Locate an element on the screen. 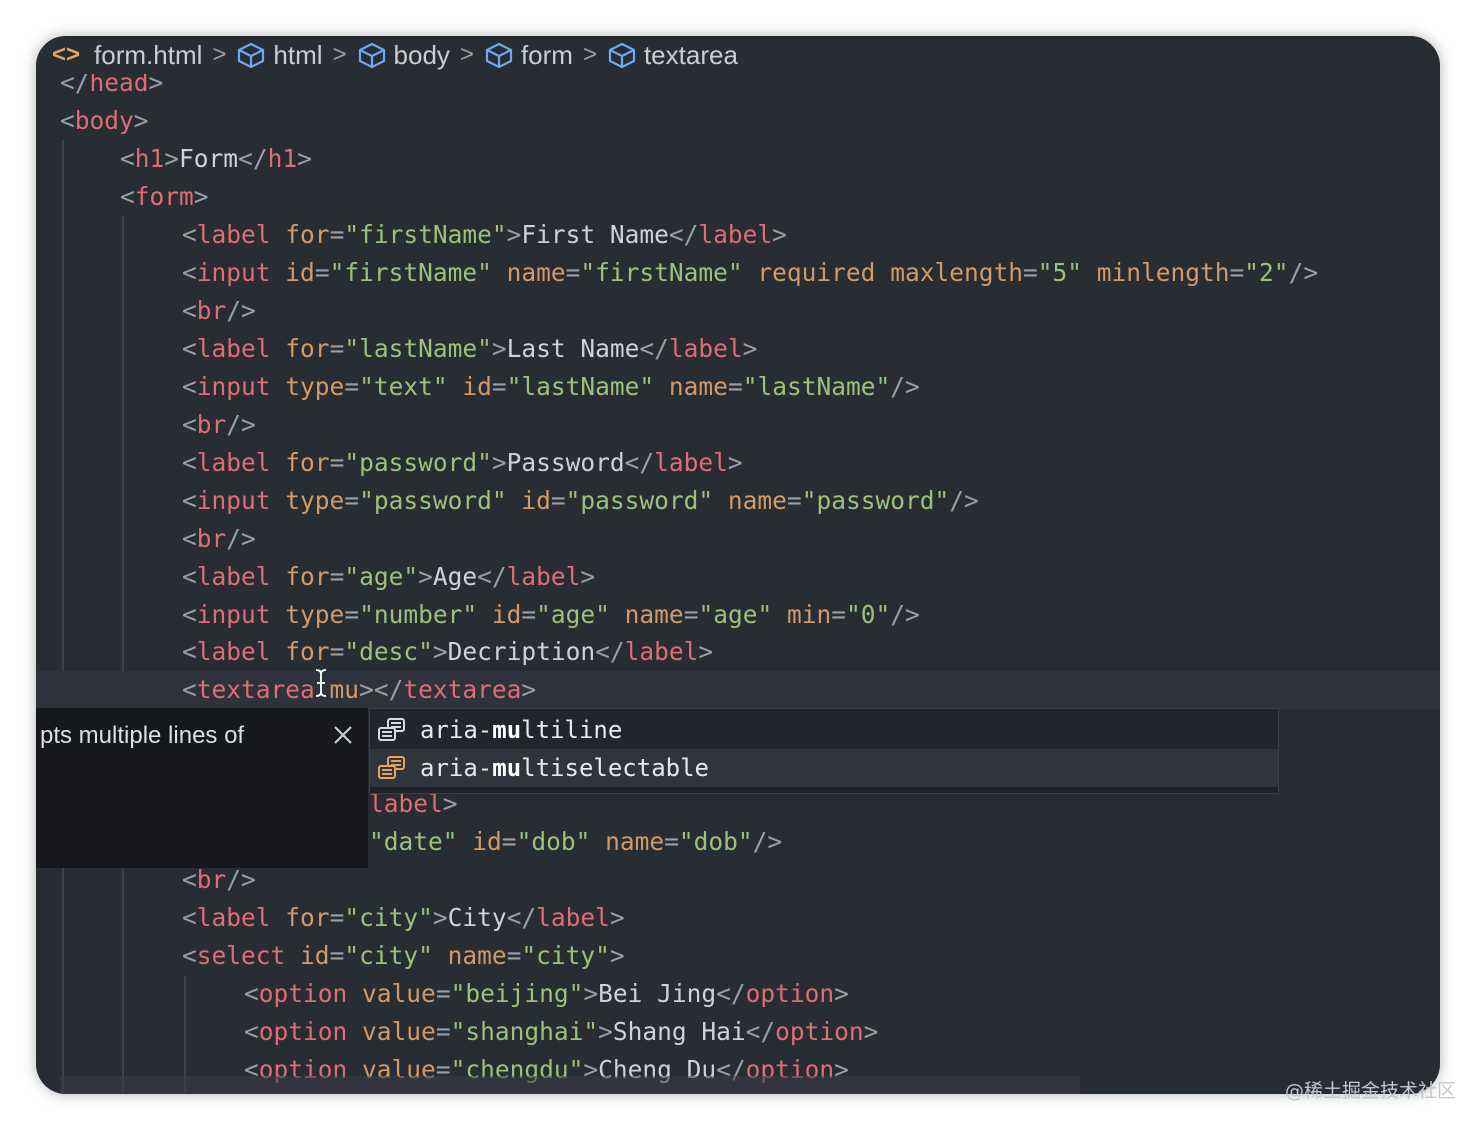 The width and height of the screenshot is (1476, 1130). close-icon is located at coordinates (343, 735).